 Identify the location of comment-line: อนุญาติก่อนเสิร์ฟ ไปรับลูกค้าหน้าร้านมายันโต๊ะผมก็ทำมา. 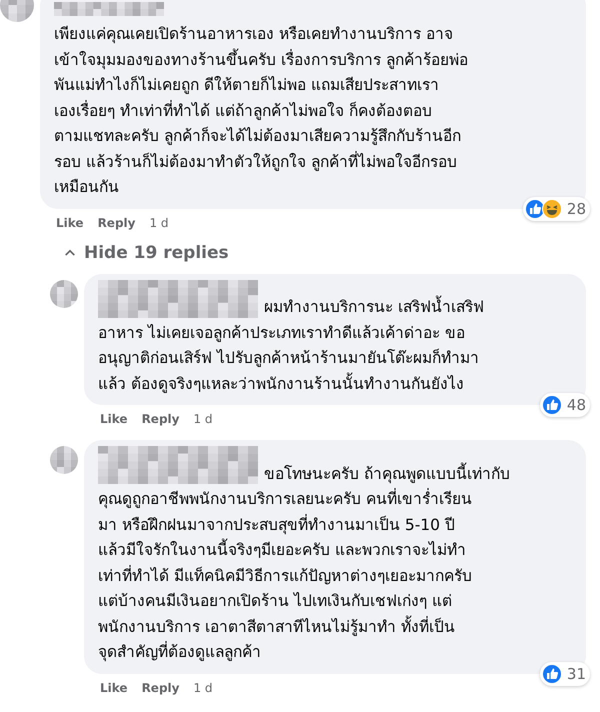
(289, 359).